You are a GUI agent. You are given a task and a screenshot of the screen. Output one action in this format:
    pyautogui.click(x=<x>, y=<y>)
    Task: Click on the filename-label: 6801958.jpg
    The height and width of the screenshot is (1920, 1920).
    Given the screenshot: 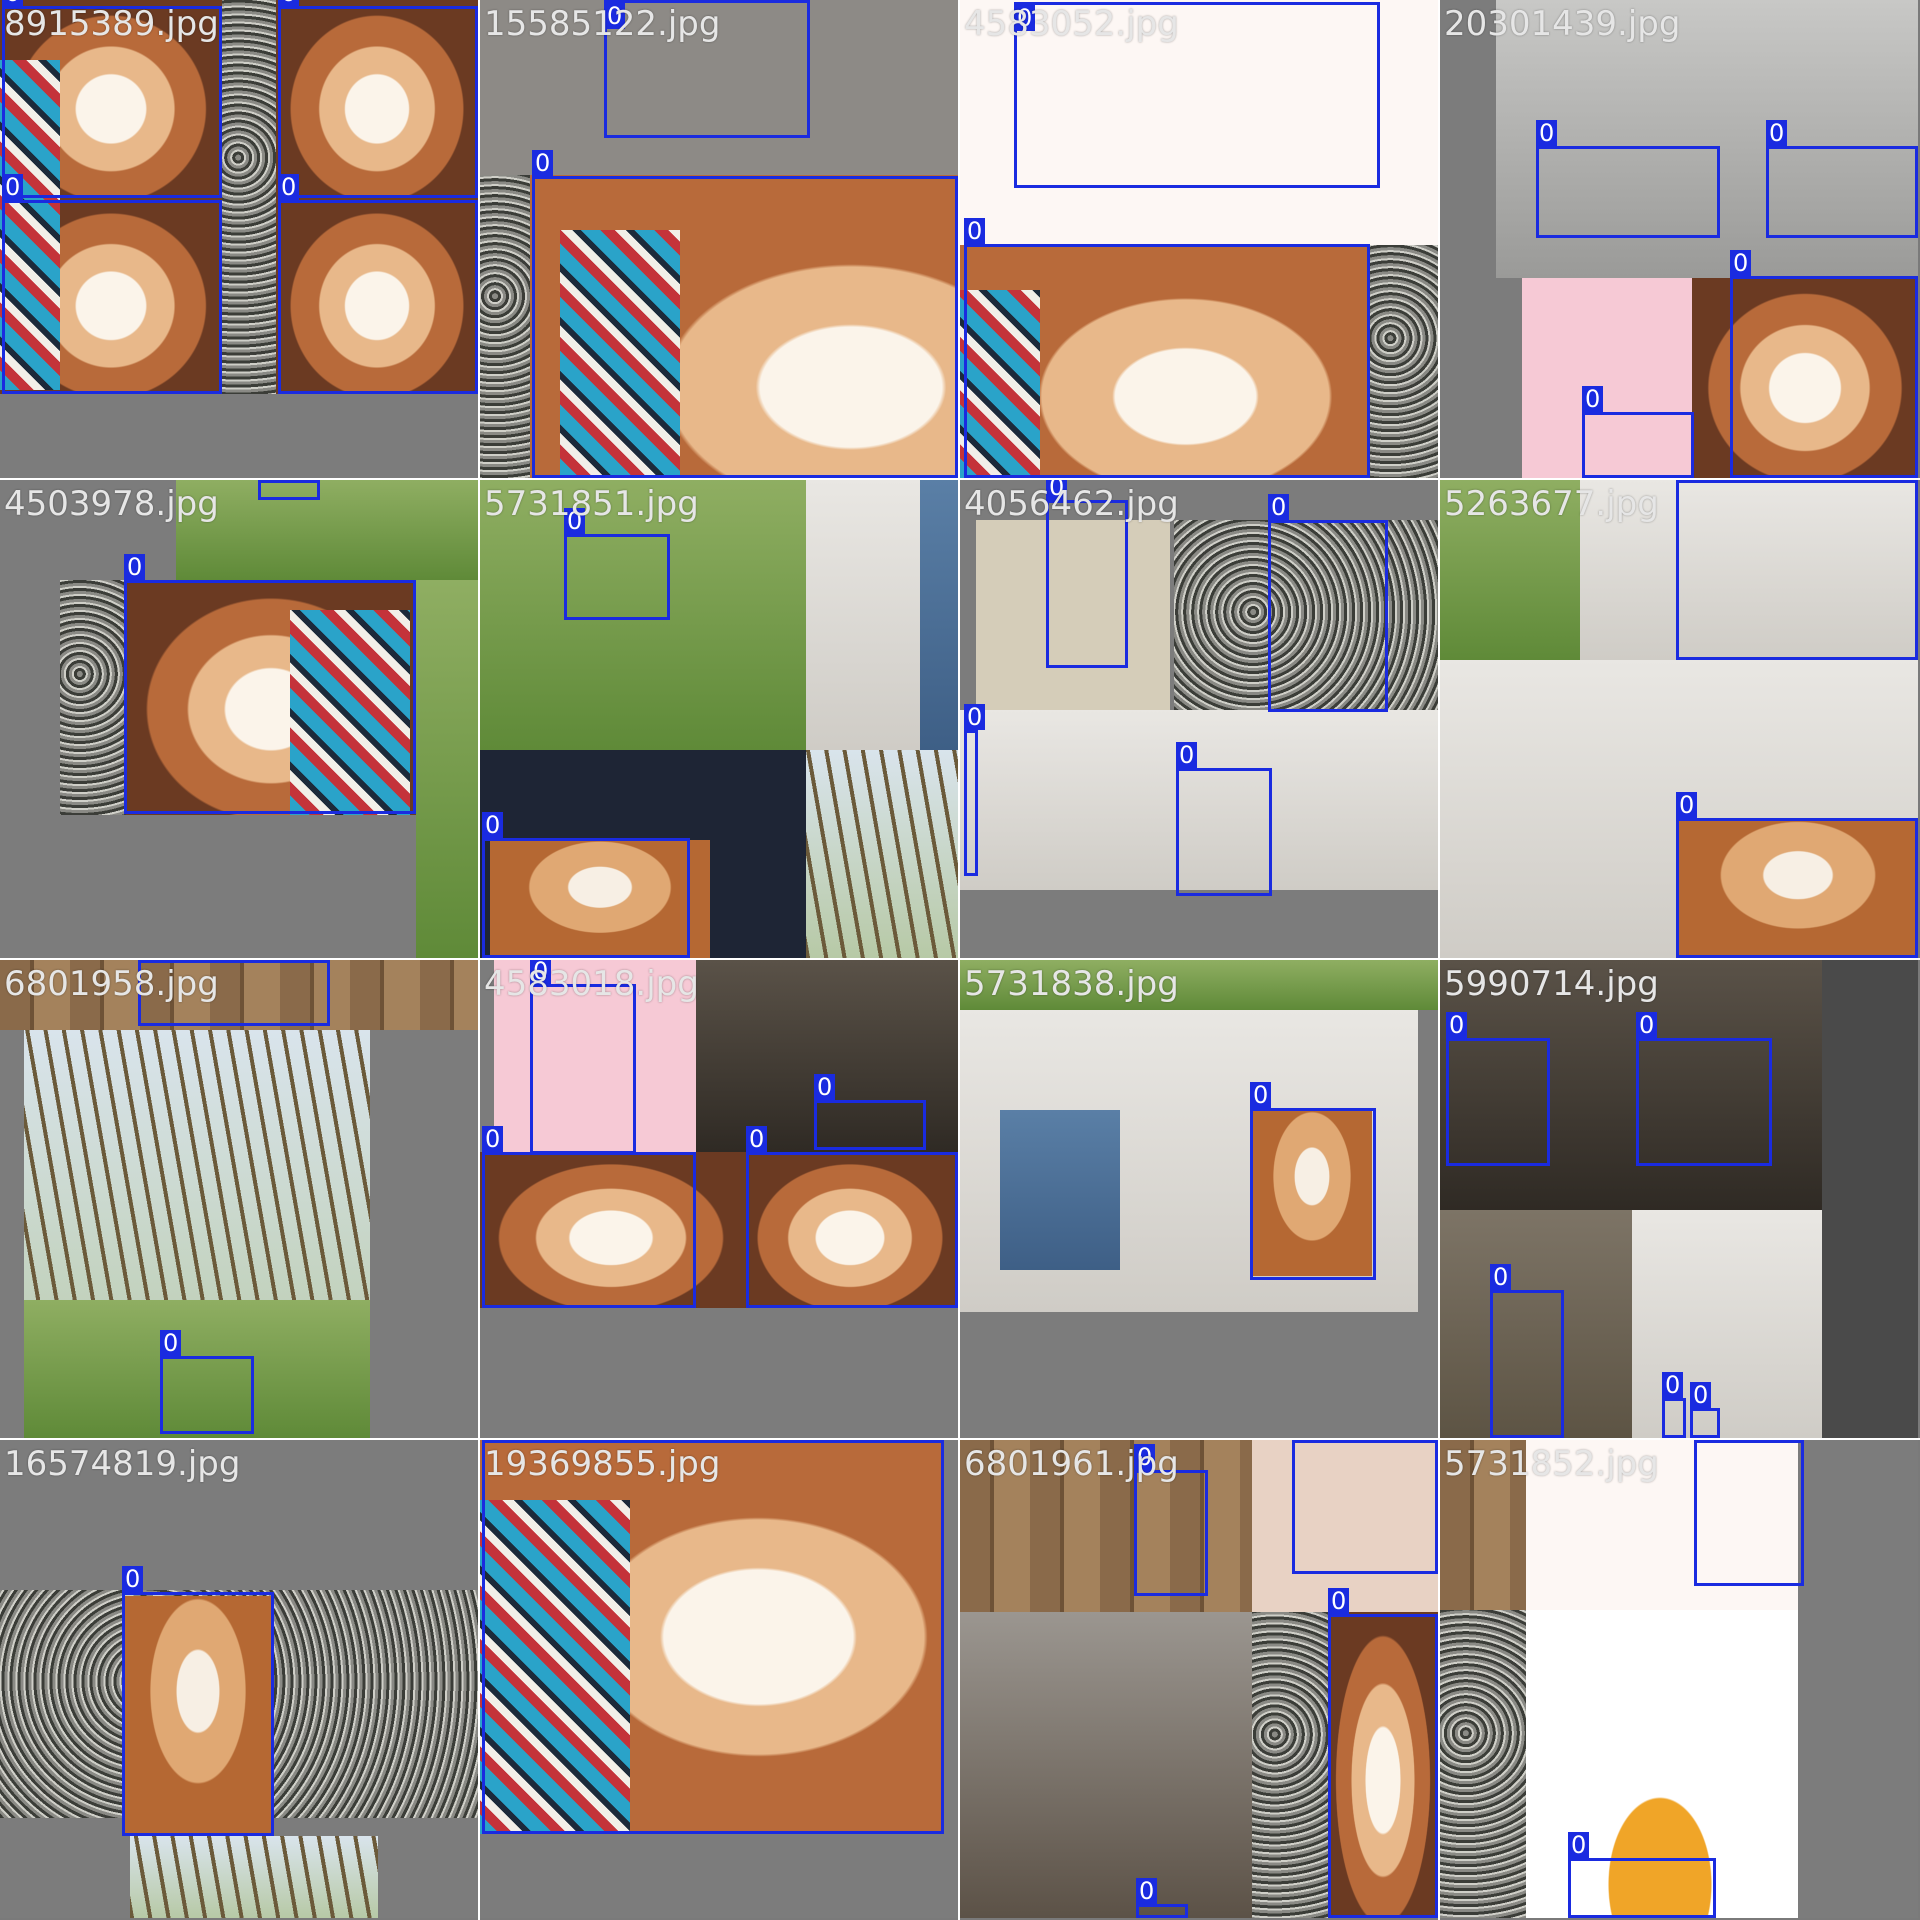 What is the action you would take?
    pyautogui.click(x=111, y=984)
    